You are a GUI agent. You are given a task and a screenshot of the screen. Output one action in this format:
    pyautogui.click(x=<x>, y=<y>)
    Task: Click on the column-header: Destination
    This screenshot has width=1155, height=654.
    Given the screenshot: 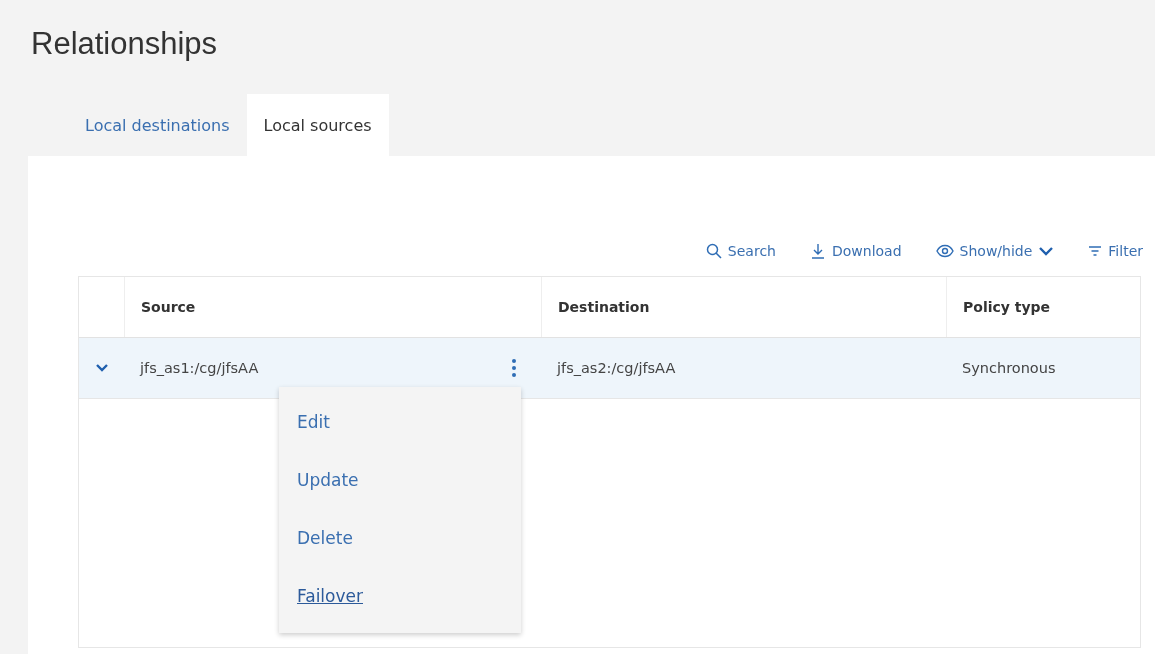 What is the action you would take?
    pyautogui.click(x=743, y=307)
    